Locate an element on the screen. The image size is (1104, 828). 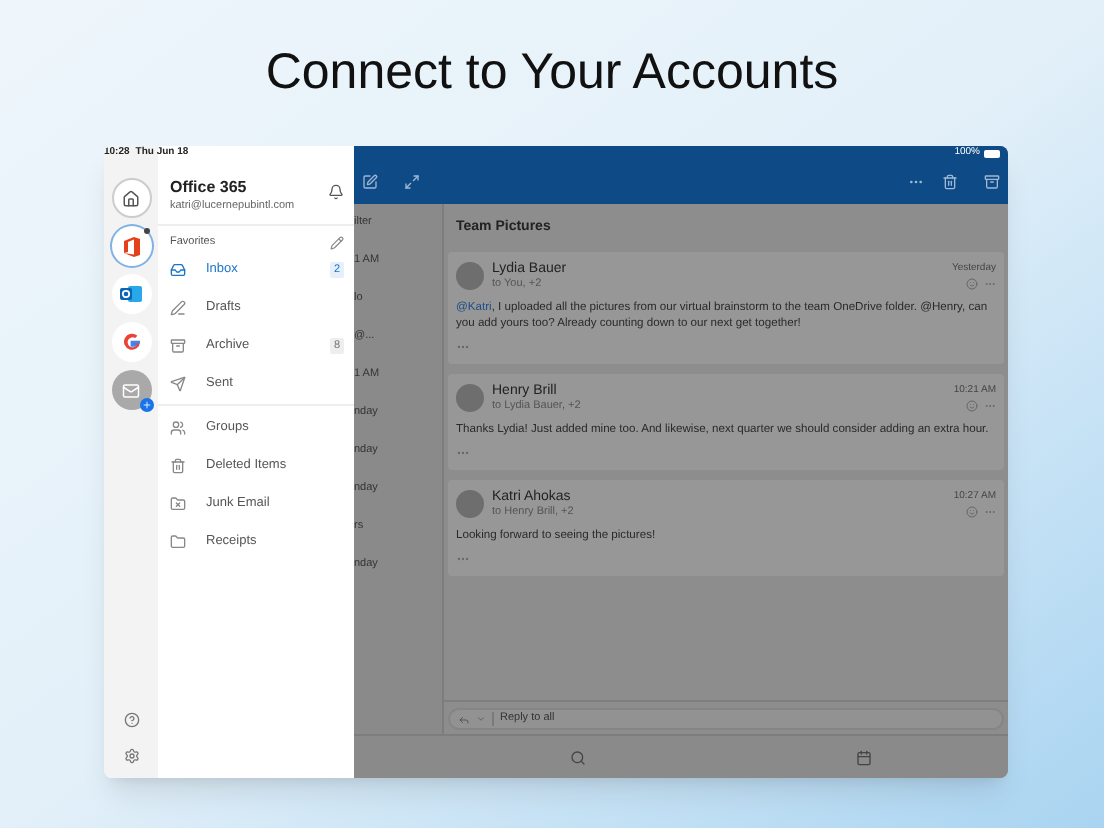
junk-icon is located at coordinates (178, 503).